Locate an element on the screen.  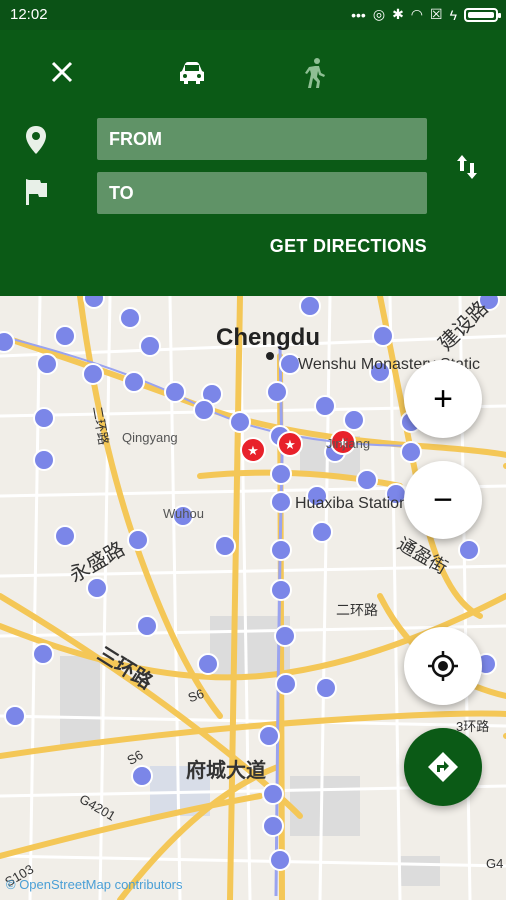
huaxiba-label: Huaxiba Station is located at coordinates (351, 503).